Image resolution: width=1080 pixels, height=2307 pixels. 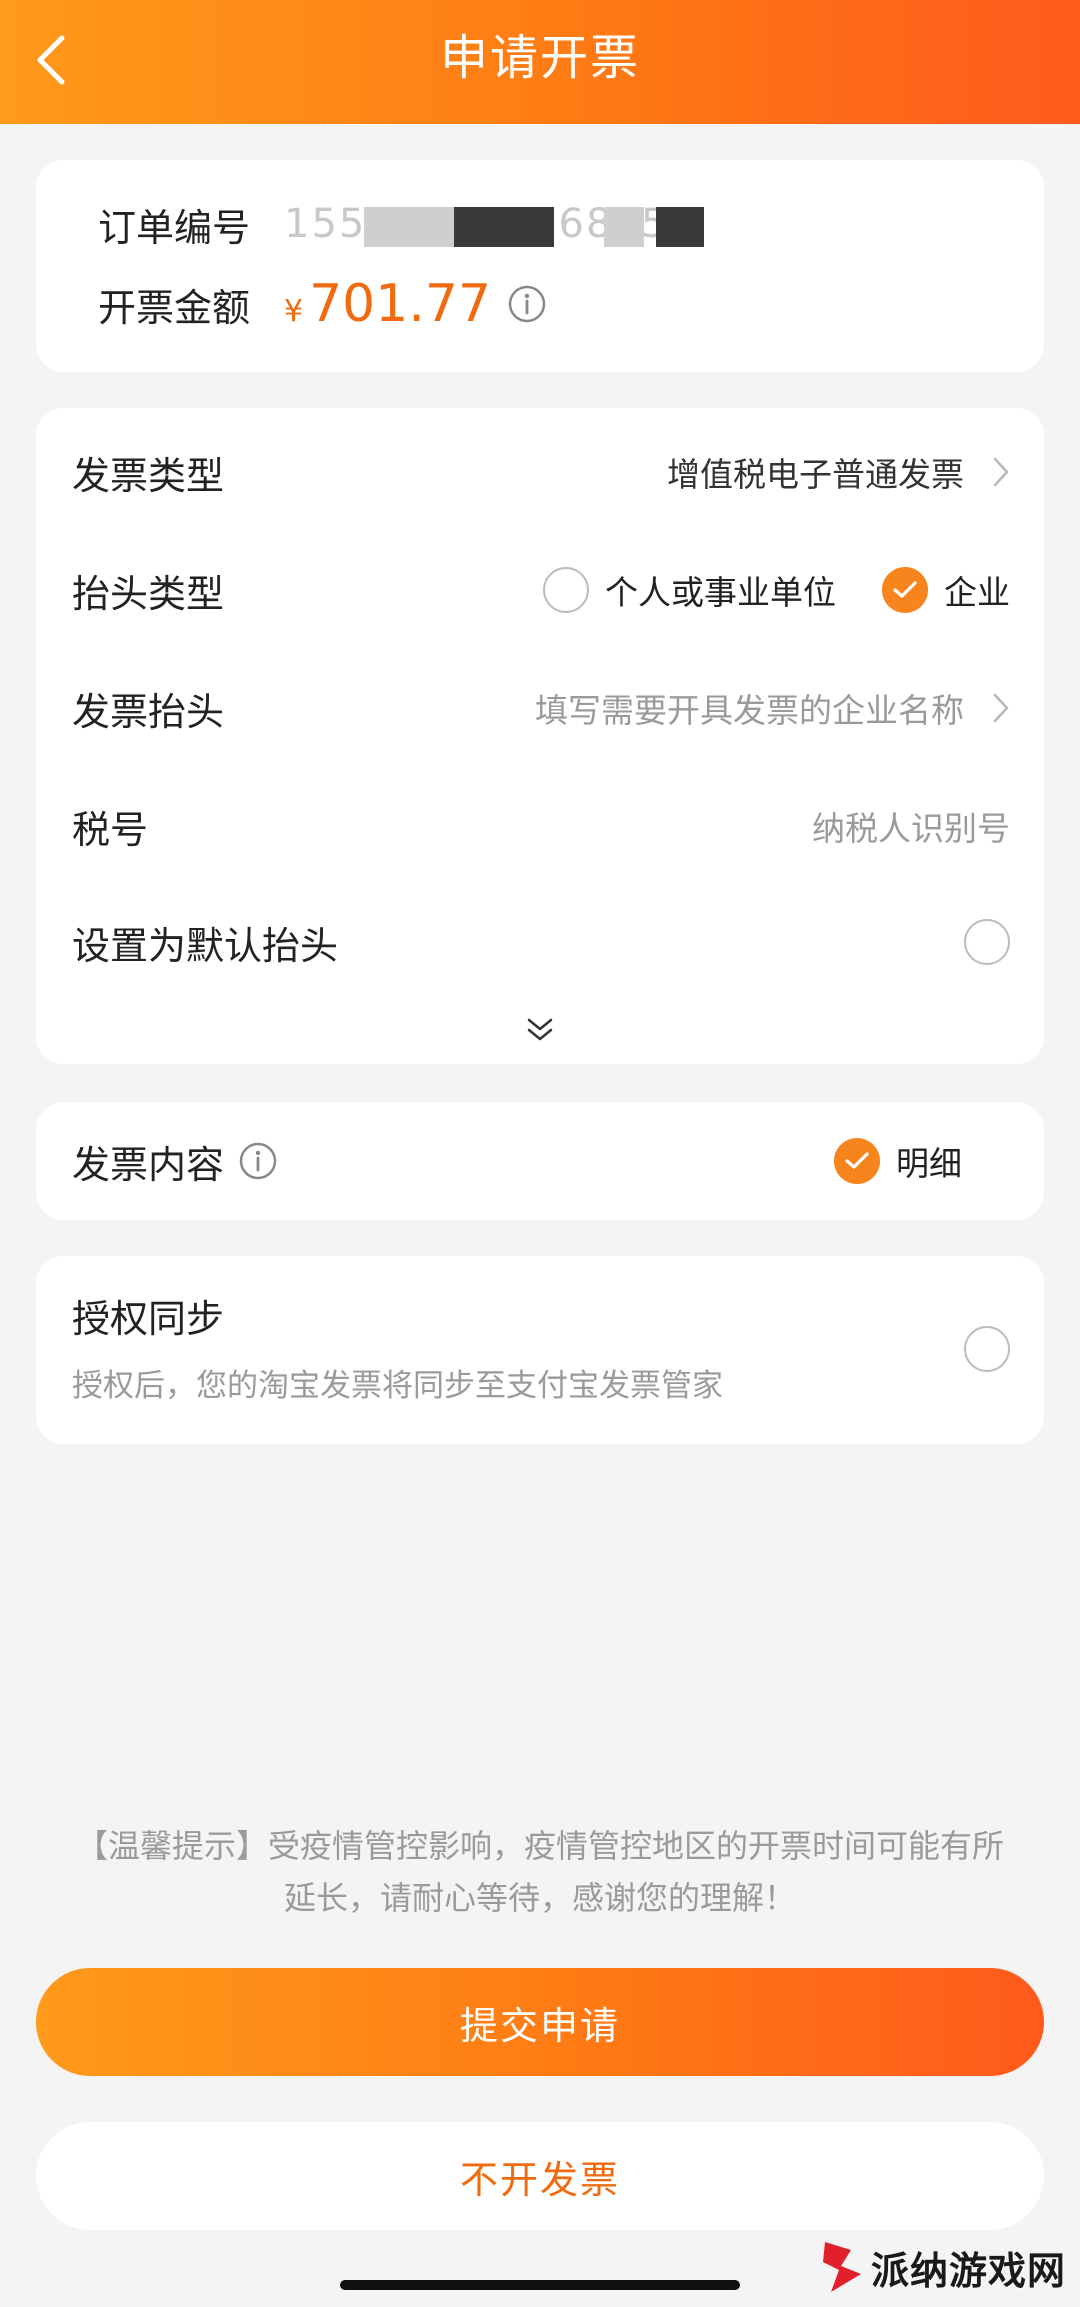 What do you see at coordinates (540, 266) in the screenshot?
I see `order-info-card: 订单编号 1557154691681532 开票金额 ¥ 701.77` at bounding box center [540, 266].